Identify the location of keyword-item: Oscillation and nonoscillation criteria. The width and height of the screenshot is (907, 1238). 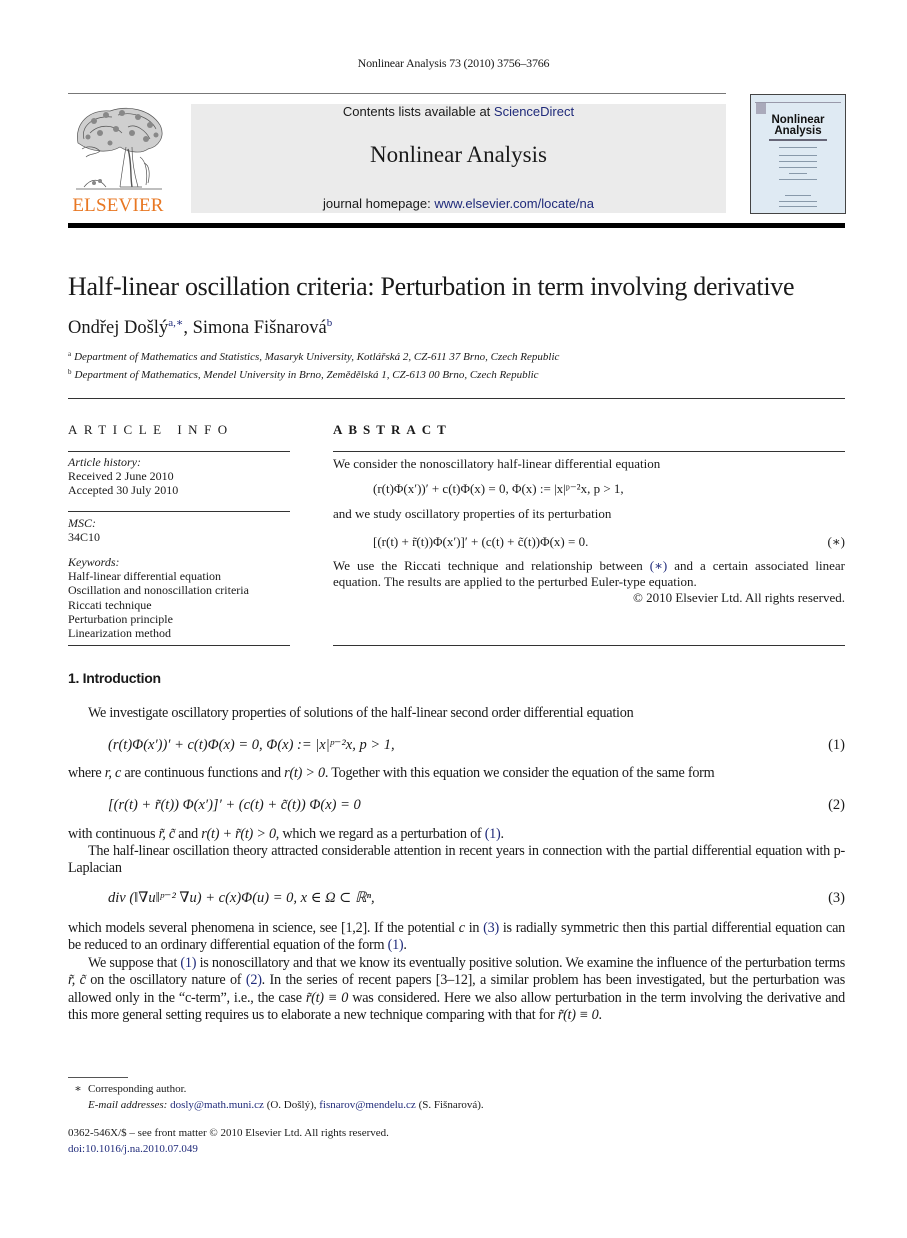
(158, 590).